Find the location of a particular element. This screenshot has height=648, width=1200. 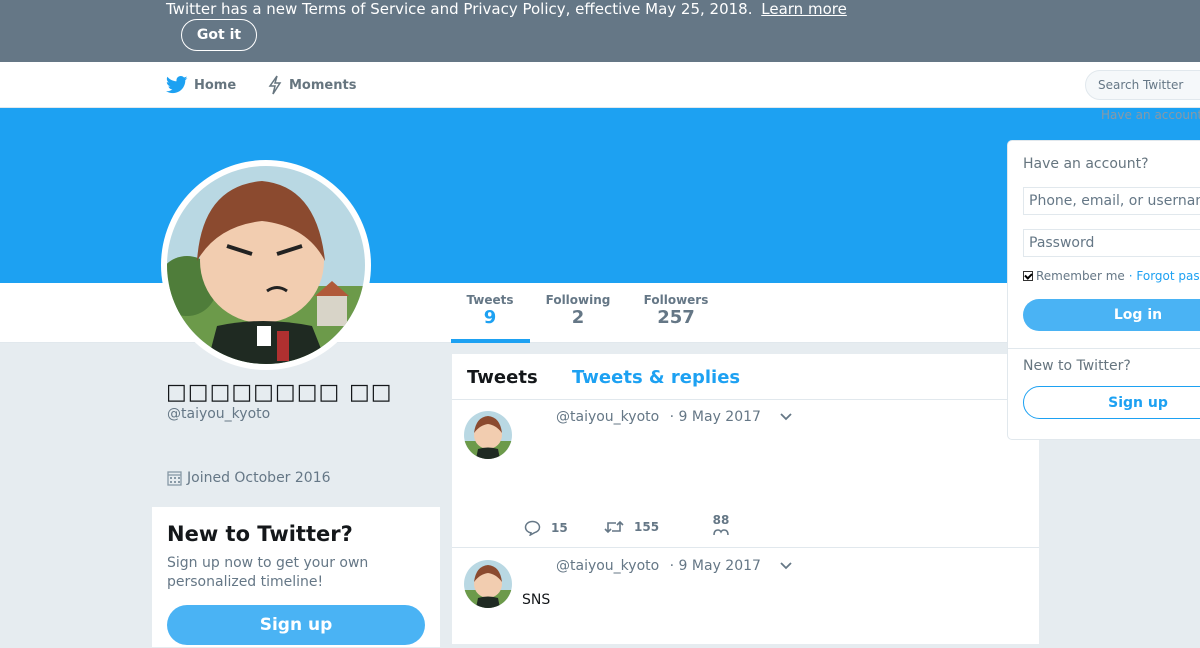

calendar-icon is located at coordinates (174, 478).